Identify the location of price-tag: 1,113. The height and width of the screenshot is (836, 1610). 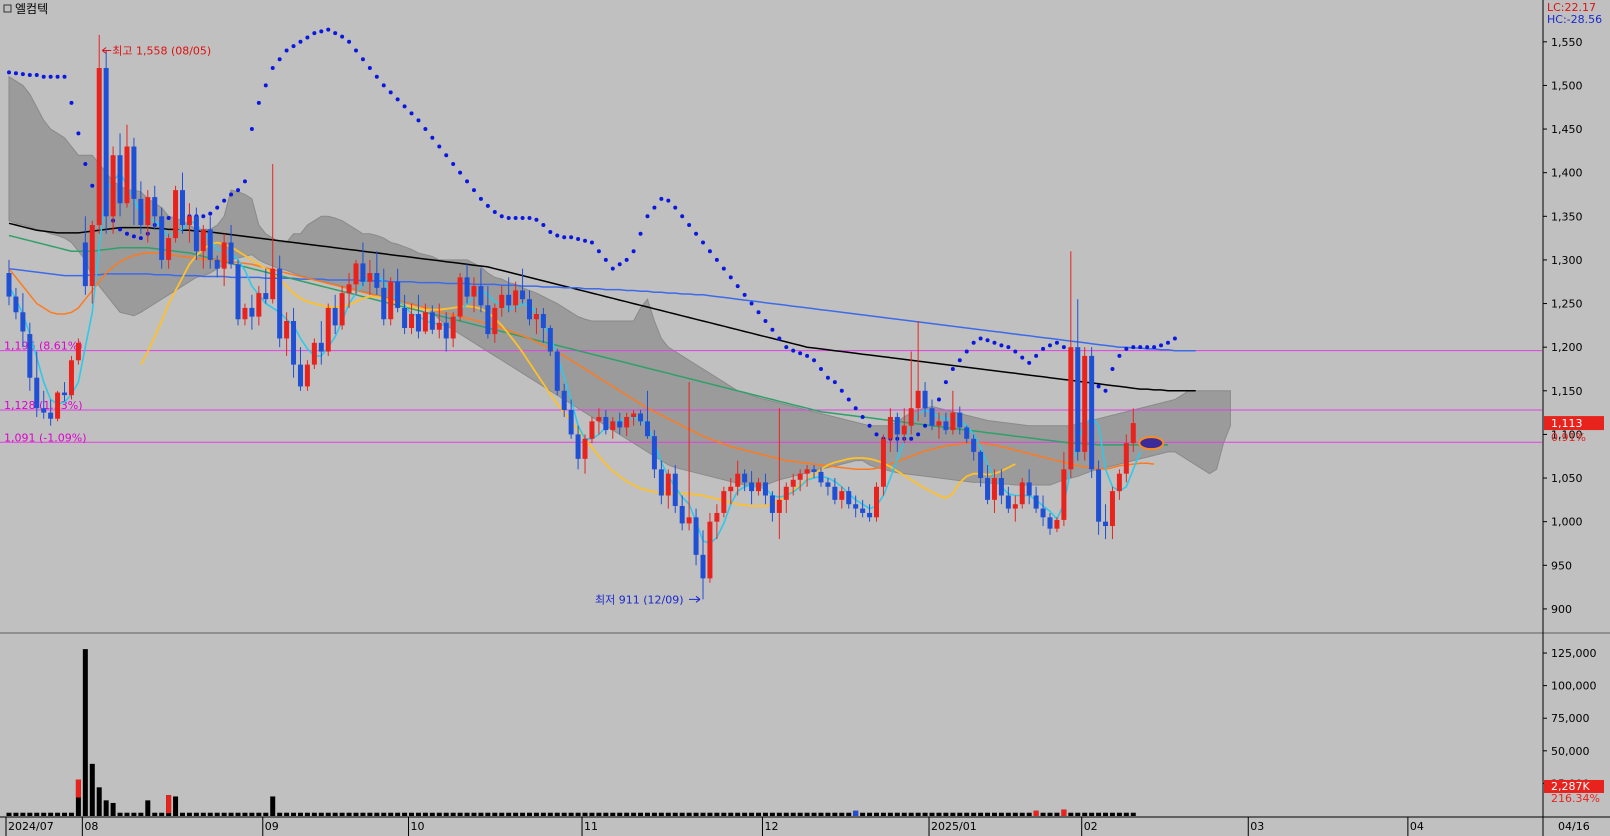
(1567, 423).